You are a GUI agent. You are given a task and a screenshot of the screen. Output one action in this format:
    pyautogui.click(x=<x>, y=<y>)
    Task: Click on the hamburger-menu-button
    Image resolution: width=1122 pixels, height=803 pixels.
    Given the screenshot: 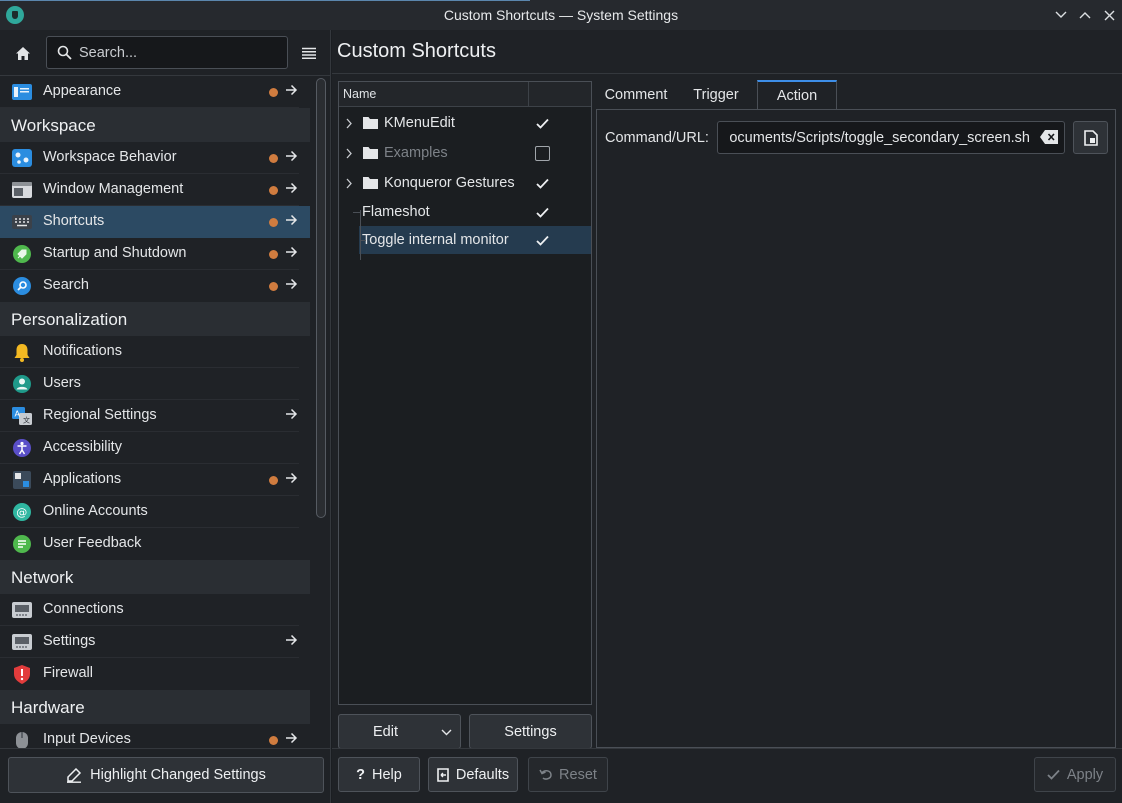 What is the action you would take?
    pyautogui.click(x=309, y=53)
    